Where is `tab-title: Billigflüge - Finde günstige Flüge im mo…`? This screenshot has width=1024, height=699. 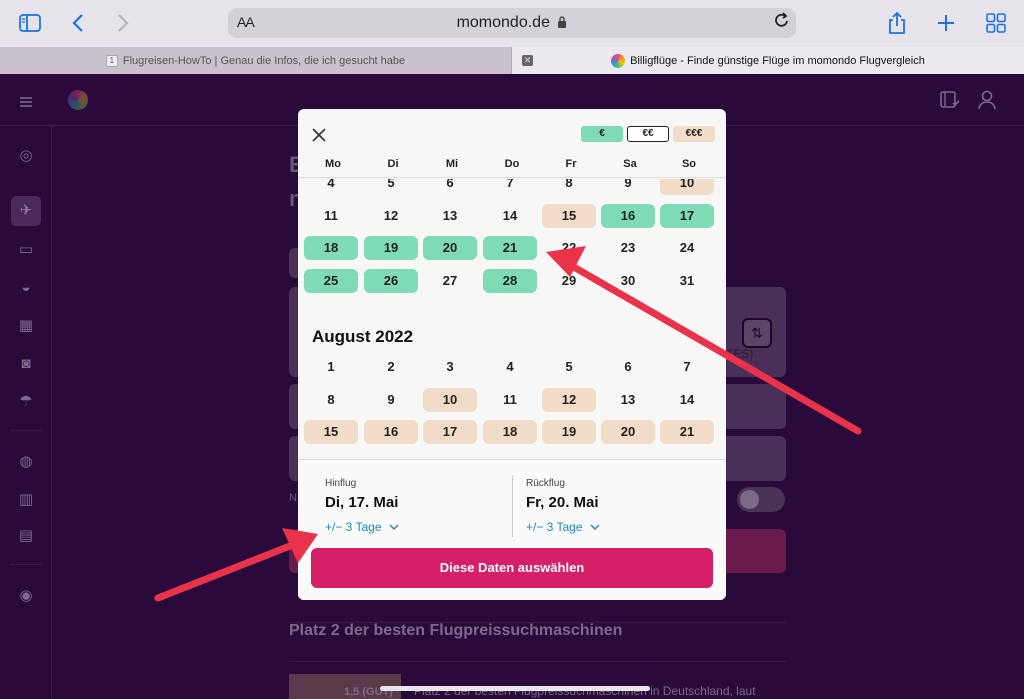 tab-title: Billigflüge - Finde günstige Flüge im mo… is located at coordinates (777, 60).